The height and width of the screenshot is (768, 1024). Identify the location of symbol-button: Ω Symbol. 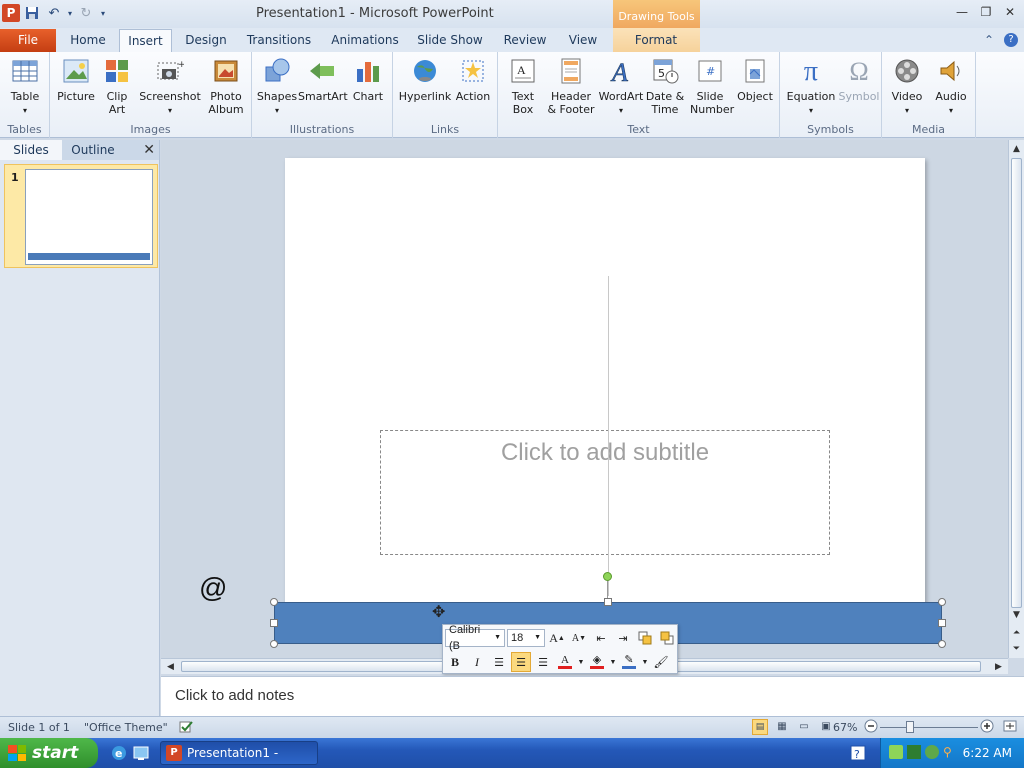
(859, 79).